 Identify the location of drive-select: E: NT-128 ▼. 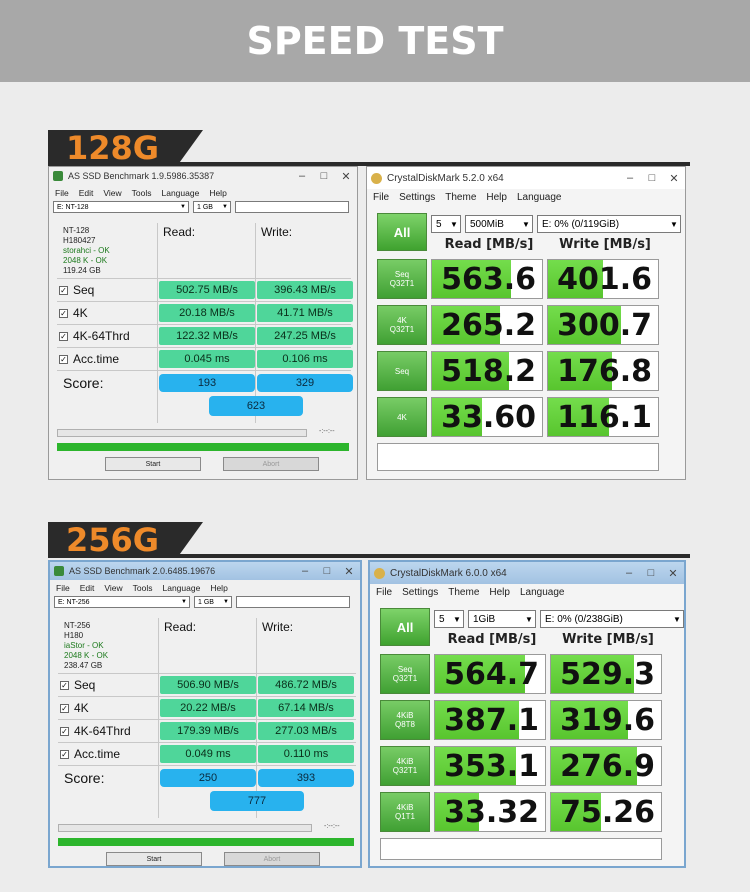
(121, 207).